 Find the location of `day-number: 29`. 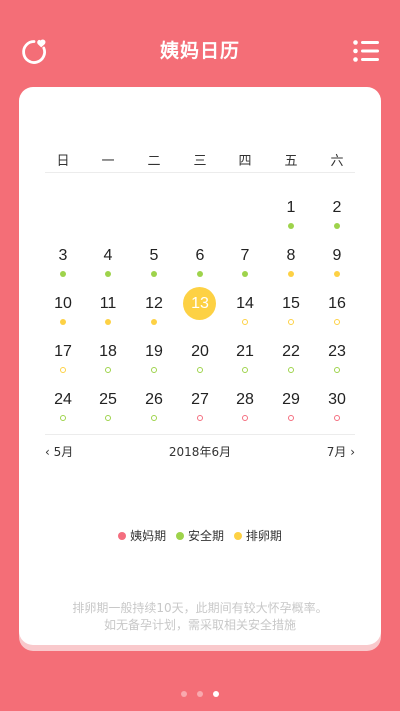

day-number: 29 is located at coordinates (291, 399).